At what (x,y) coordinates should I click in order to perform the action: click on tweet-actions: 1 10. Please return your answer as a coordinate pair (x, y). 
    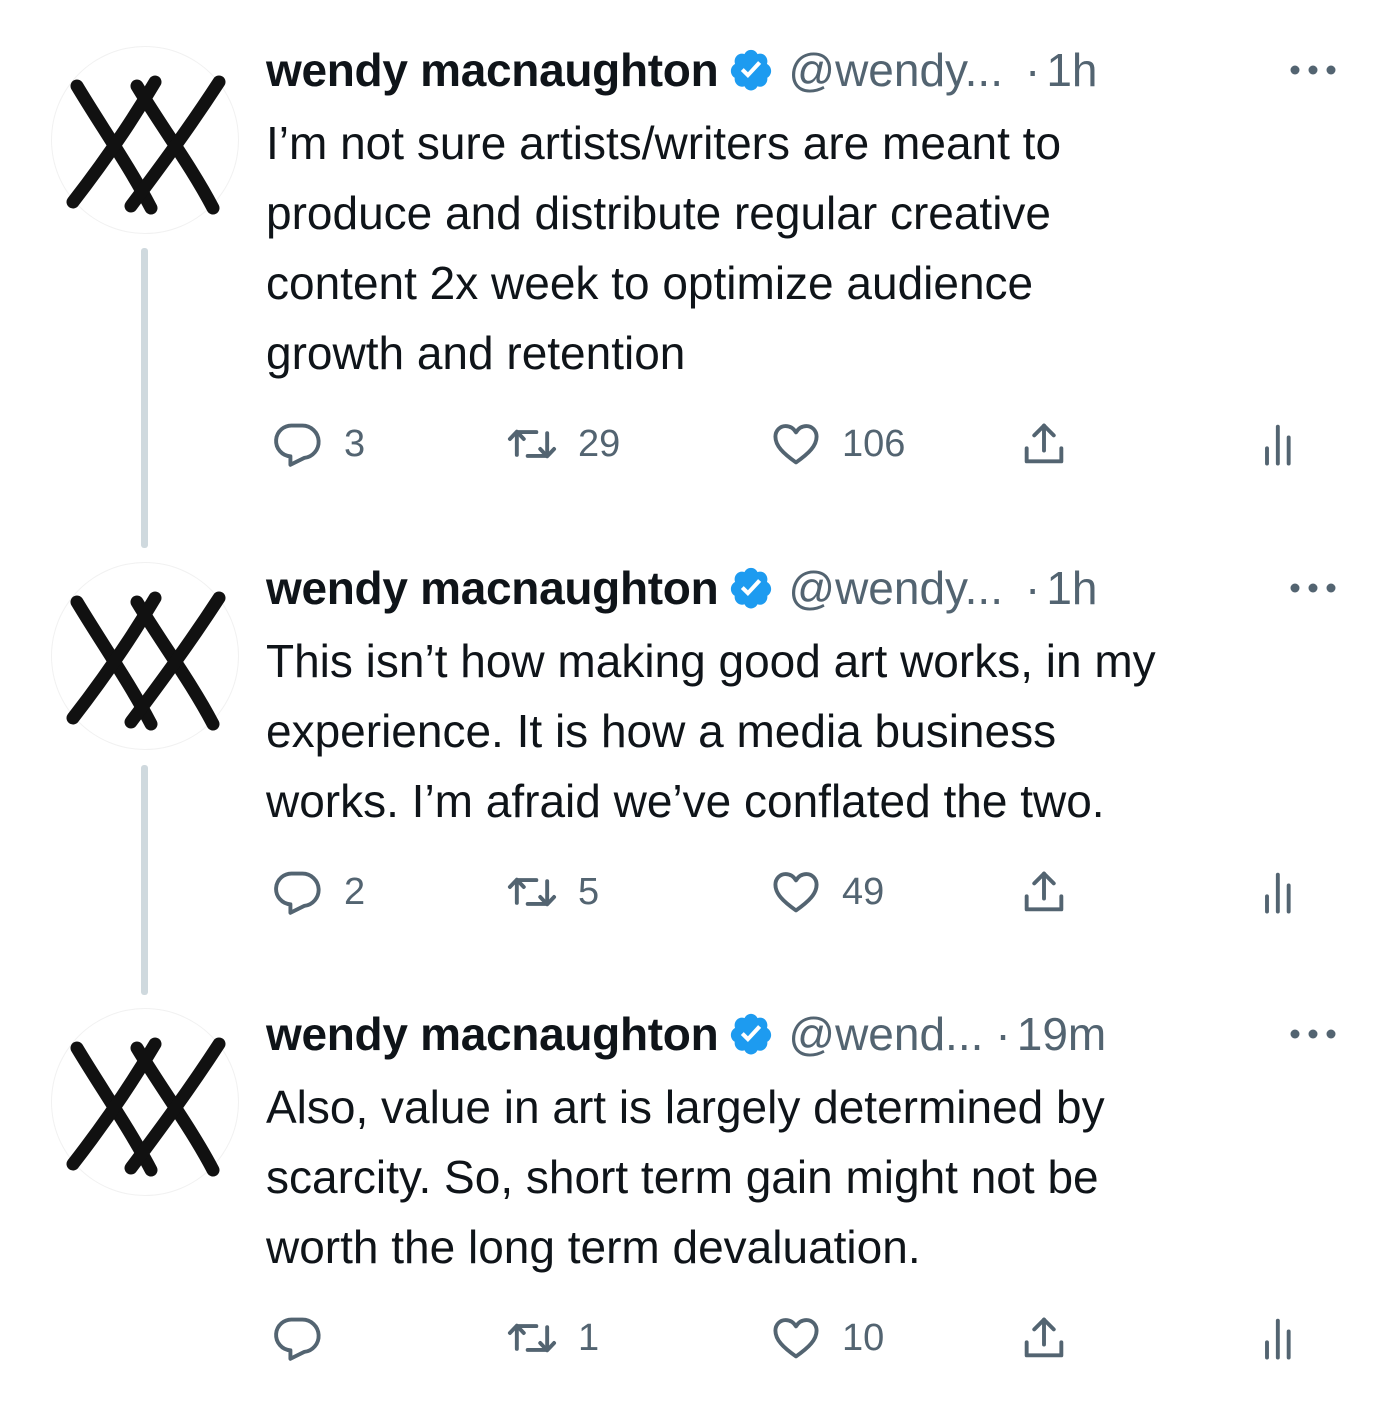
    Looking at the image, I should click on (796, 1338).